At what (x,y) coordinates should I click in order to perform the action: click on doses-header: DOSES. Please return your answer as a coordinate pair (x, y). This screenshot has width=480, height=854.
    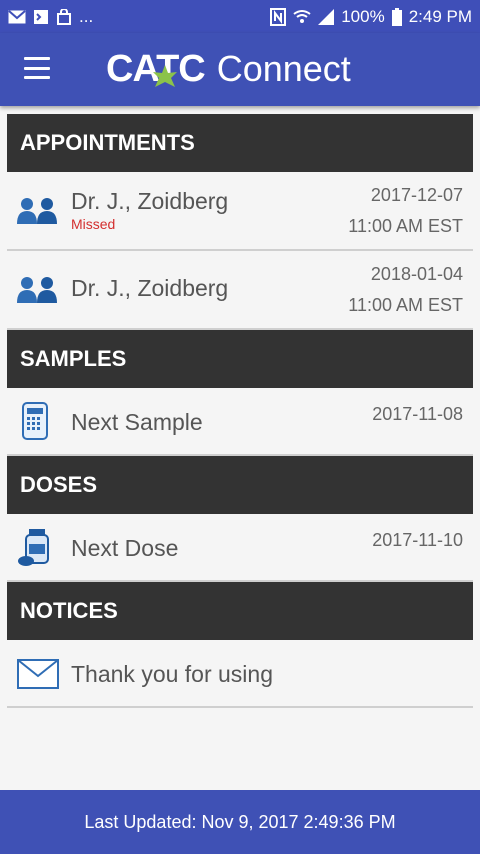
    Looking at the image, I should click on (240, 485).